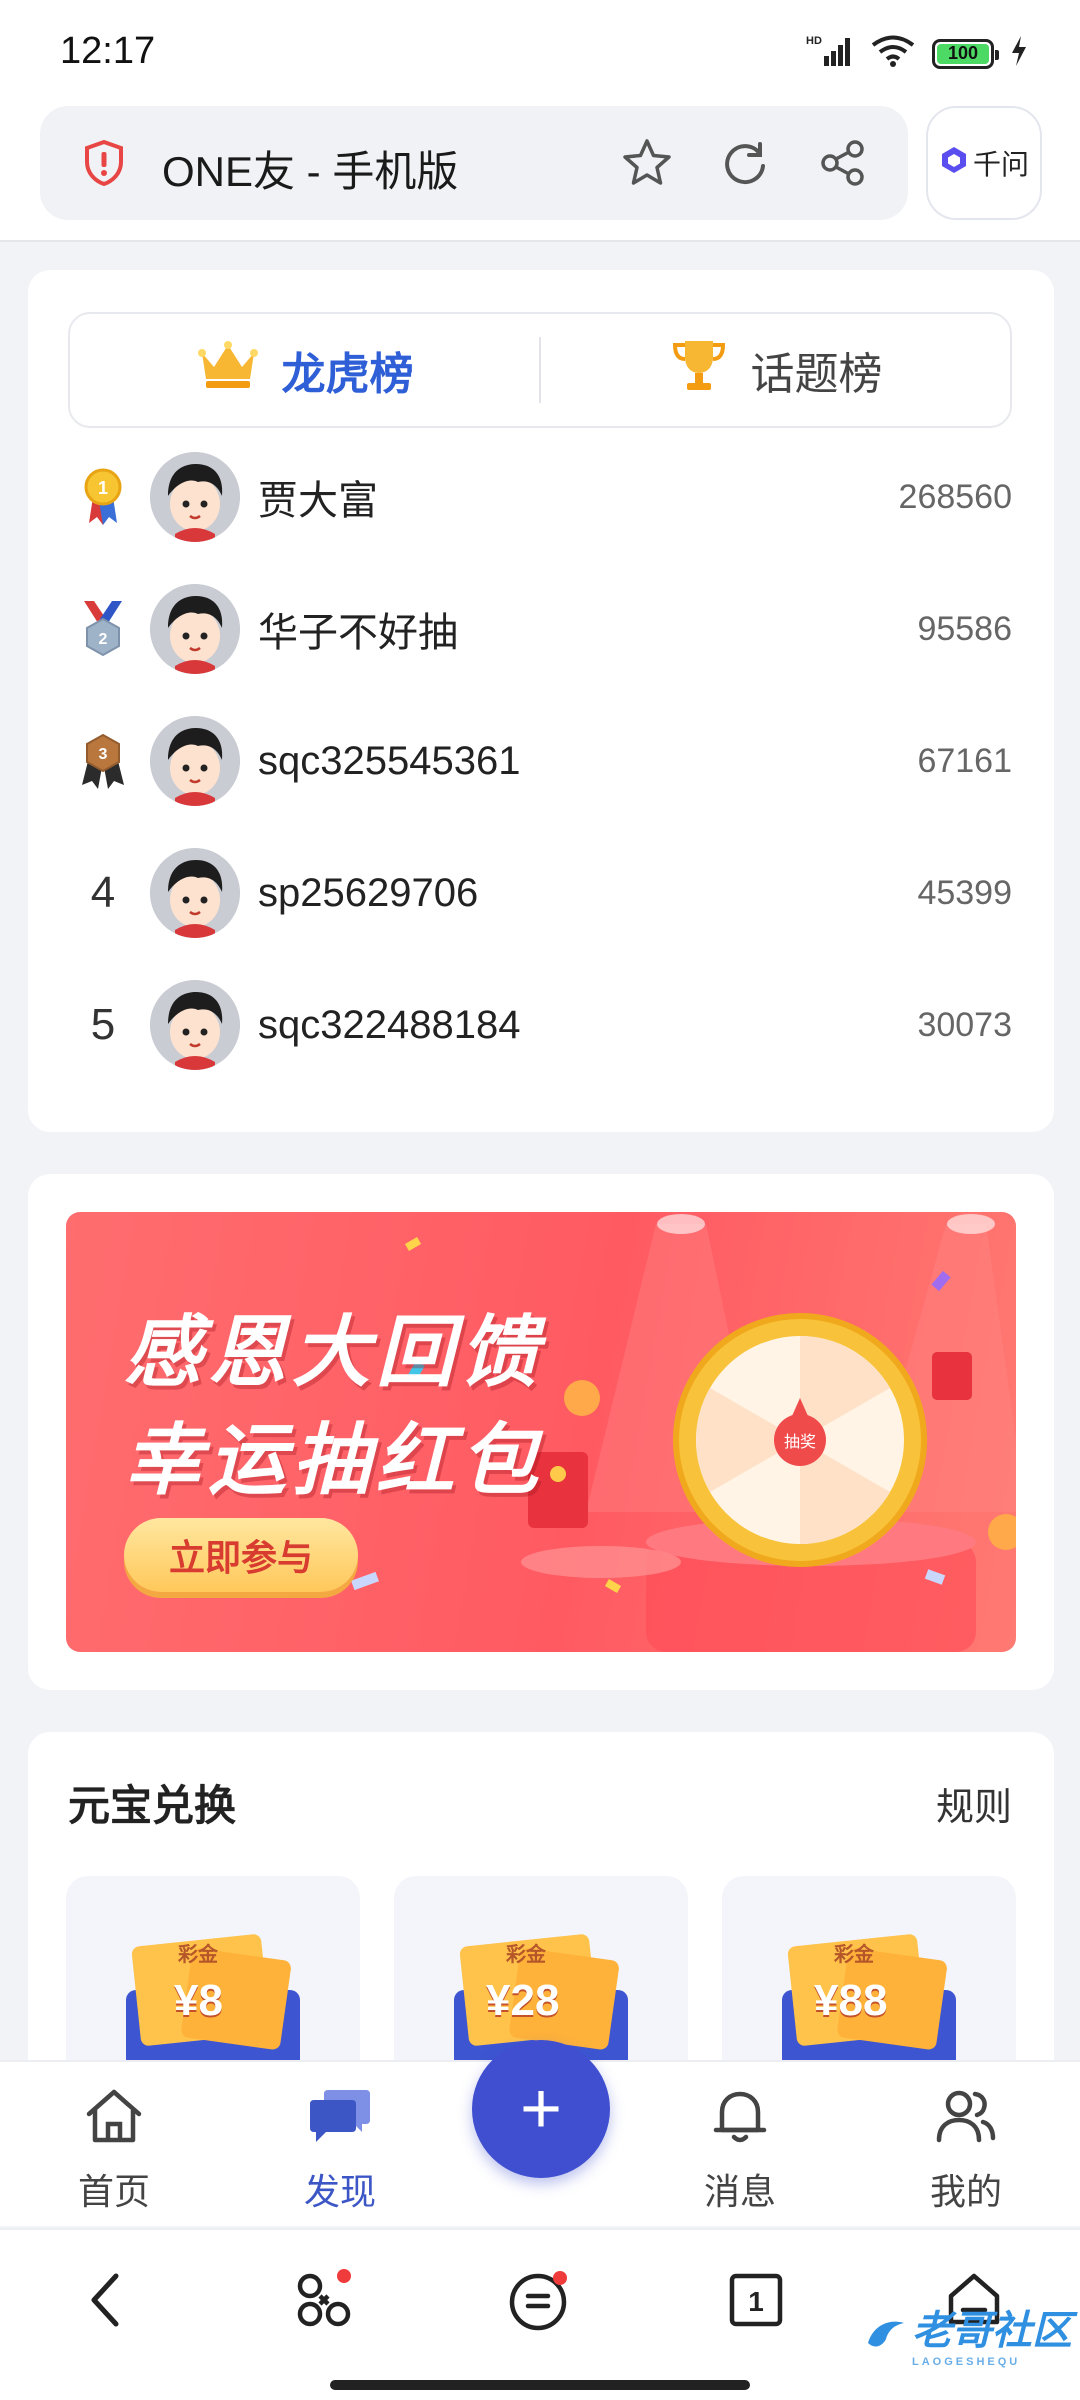  Describe the element at coordinates (368, 892) in the screenshot. I see `user-name: sp25629706` at that location.